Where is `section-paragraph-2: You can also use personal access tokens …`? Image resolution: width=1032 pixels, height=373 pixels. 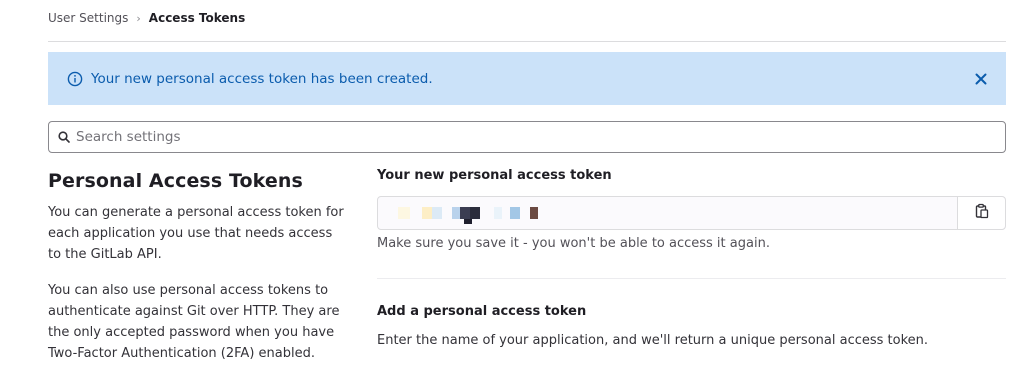 section-paragraph-2: You can also use personal access tokens … is located at coordinates (194, 322).